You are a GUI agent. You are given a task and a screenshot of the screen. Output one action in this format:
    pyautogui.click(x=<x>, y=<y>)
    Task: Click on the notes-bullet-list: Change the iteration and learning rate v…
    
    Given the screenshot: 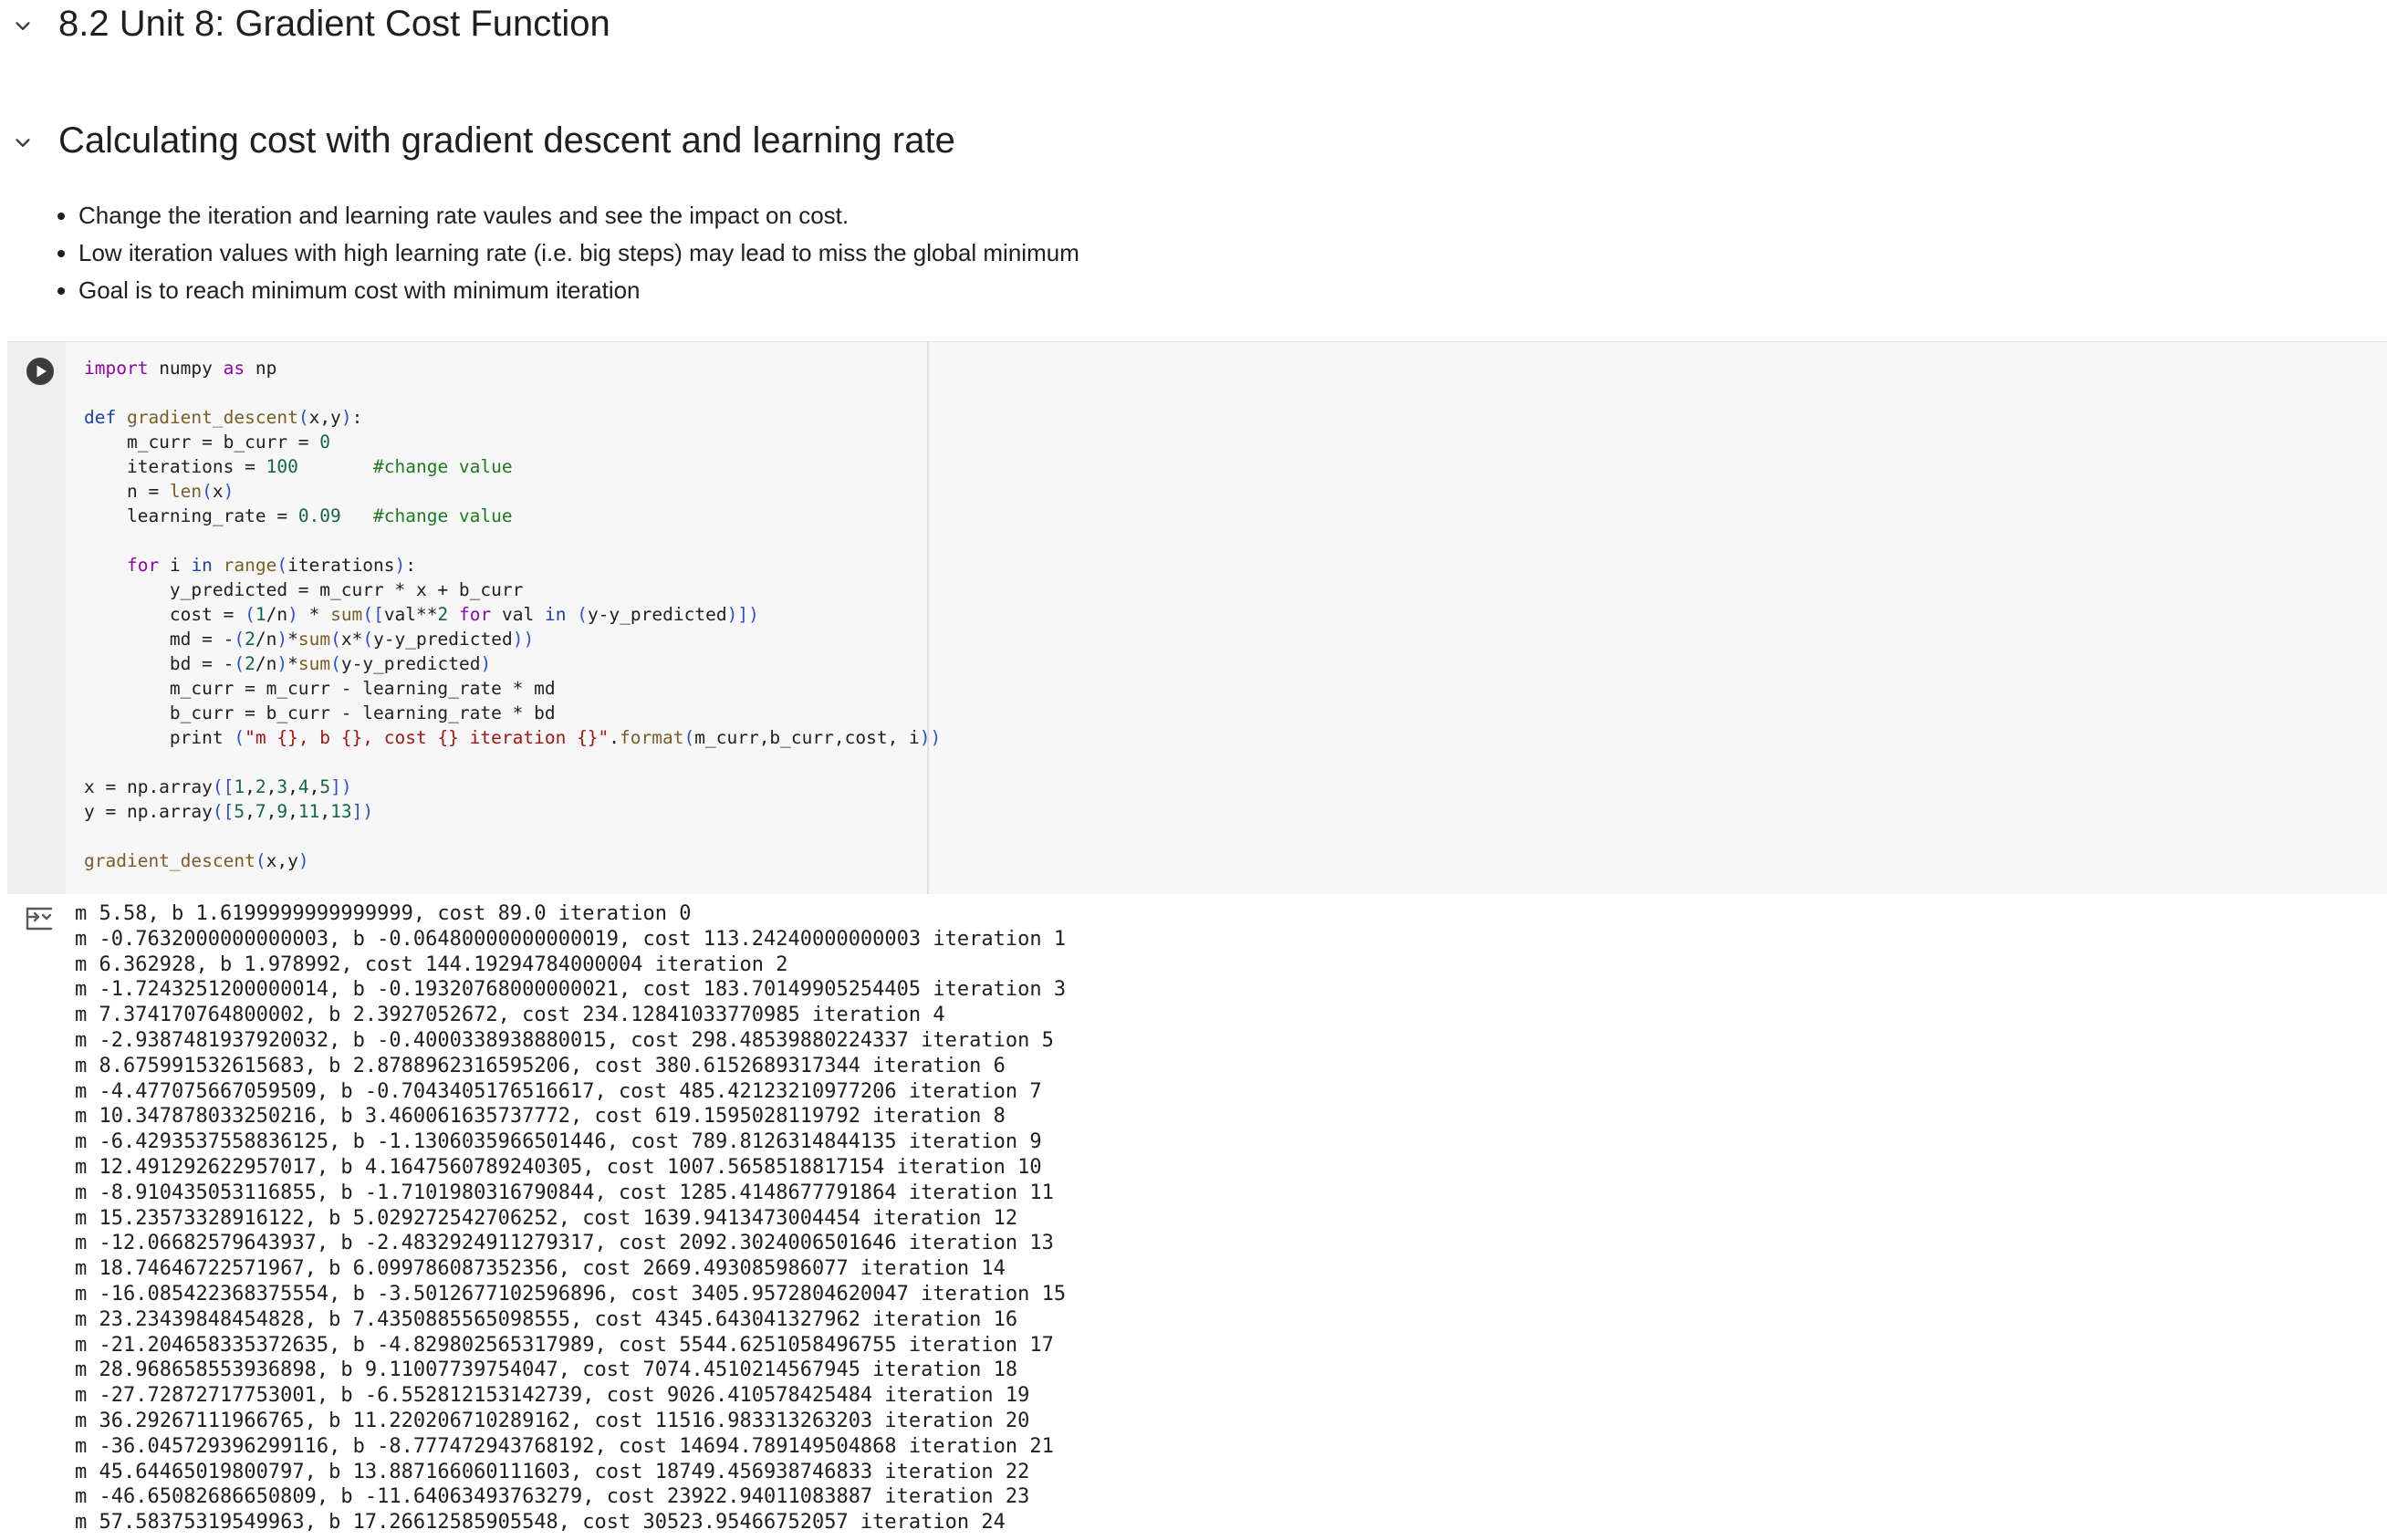 What is the action you would take?
    pyautogui.click(x=561, y=253)
    